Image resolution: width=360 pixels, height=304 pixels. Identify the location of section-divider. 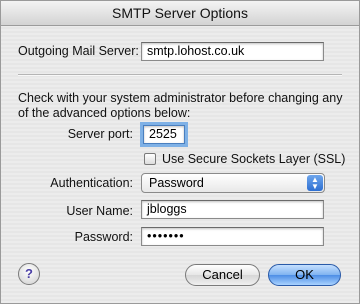
(180, 75).